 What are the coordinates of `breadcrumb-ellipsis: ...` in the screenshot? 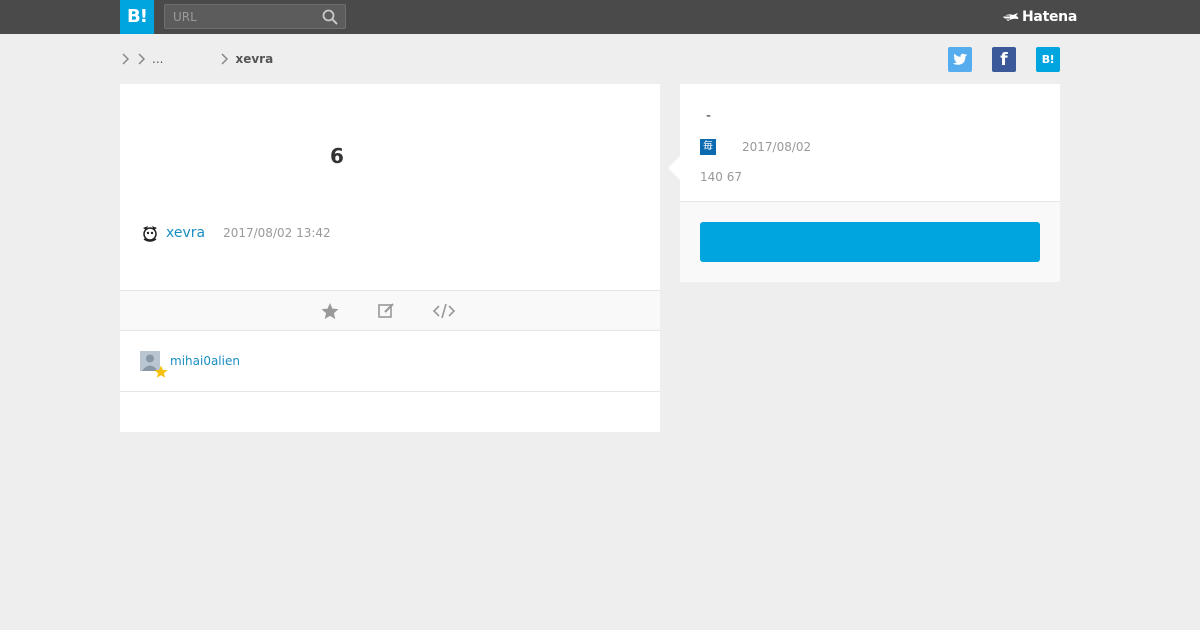 It's located at (157, 59).